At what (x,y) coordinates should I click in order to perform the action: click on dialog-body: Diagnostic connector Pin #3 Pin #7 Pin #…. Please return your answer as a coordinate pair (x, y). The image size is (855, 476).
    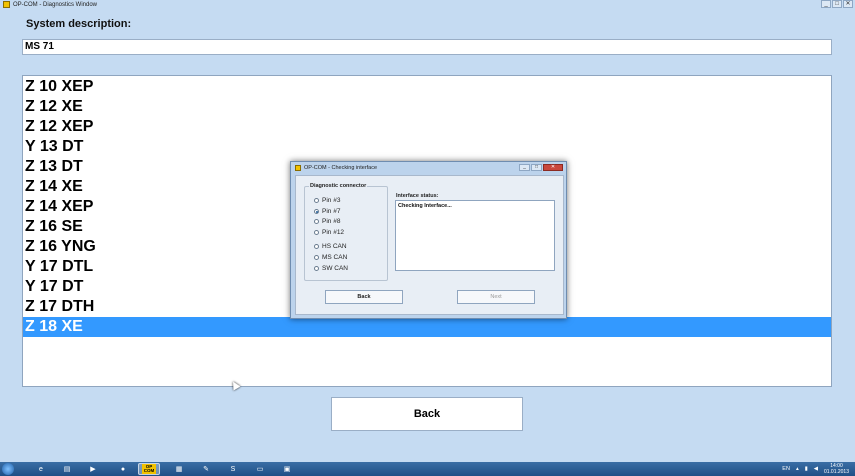
    Looking at the image, I should click on (429, 245).